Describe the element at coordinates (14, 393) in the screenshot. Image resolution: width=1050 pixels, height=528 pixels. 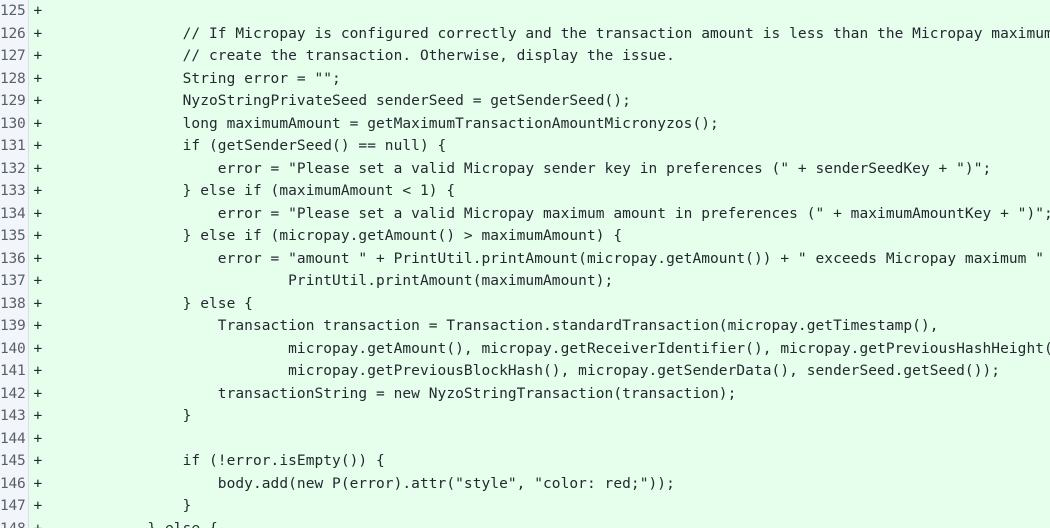
I see `line-number: 142` at that location.